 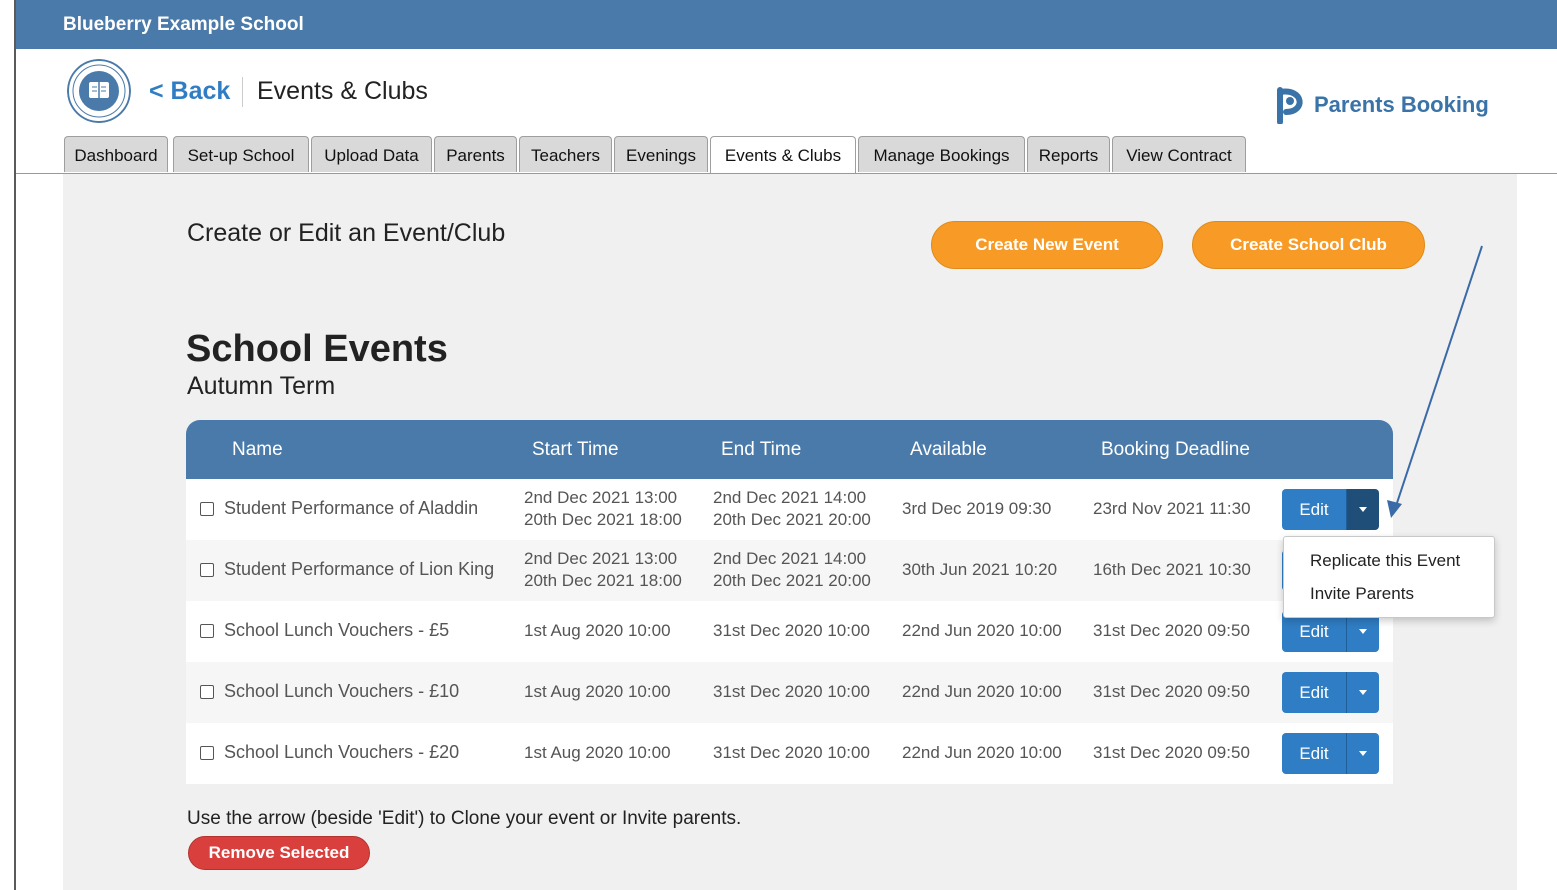 I want to click on events-heading: School Events, so click(x=317, y=349).